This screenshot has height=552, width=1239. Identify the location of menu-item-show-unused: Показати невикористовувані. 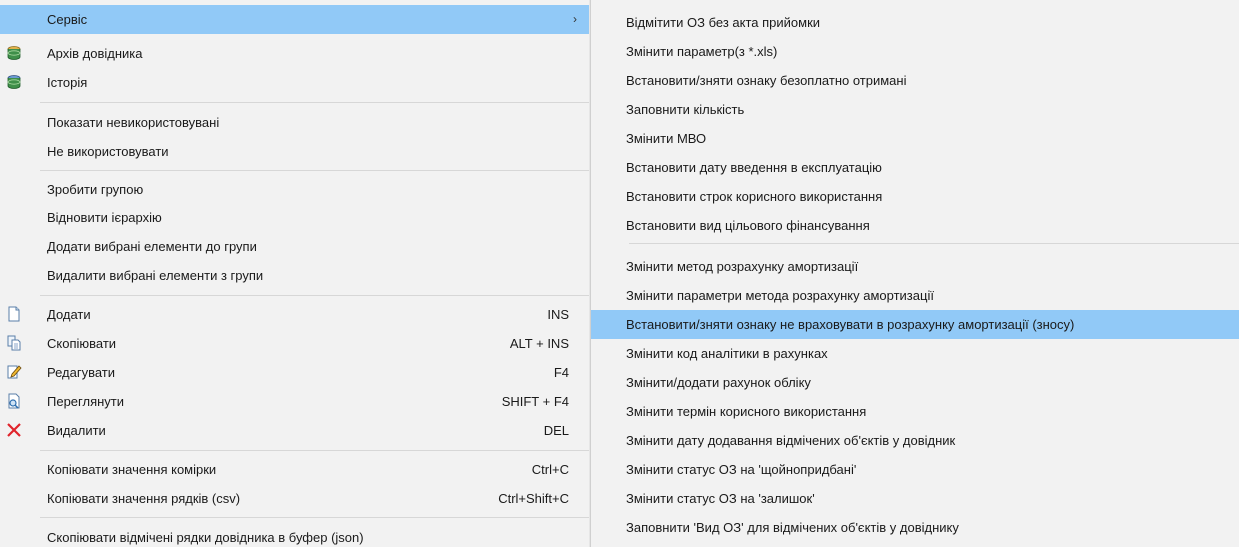
(295, 122).